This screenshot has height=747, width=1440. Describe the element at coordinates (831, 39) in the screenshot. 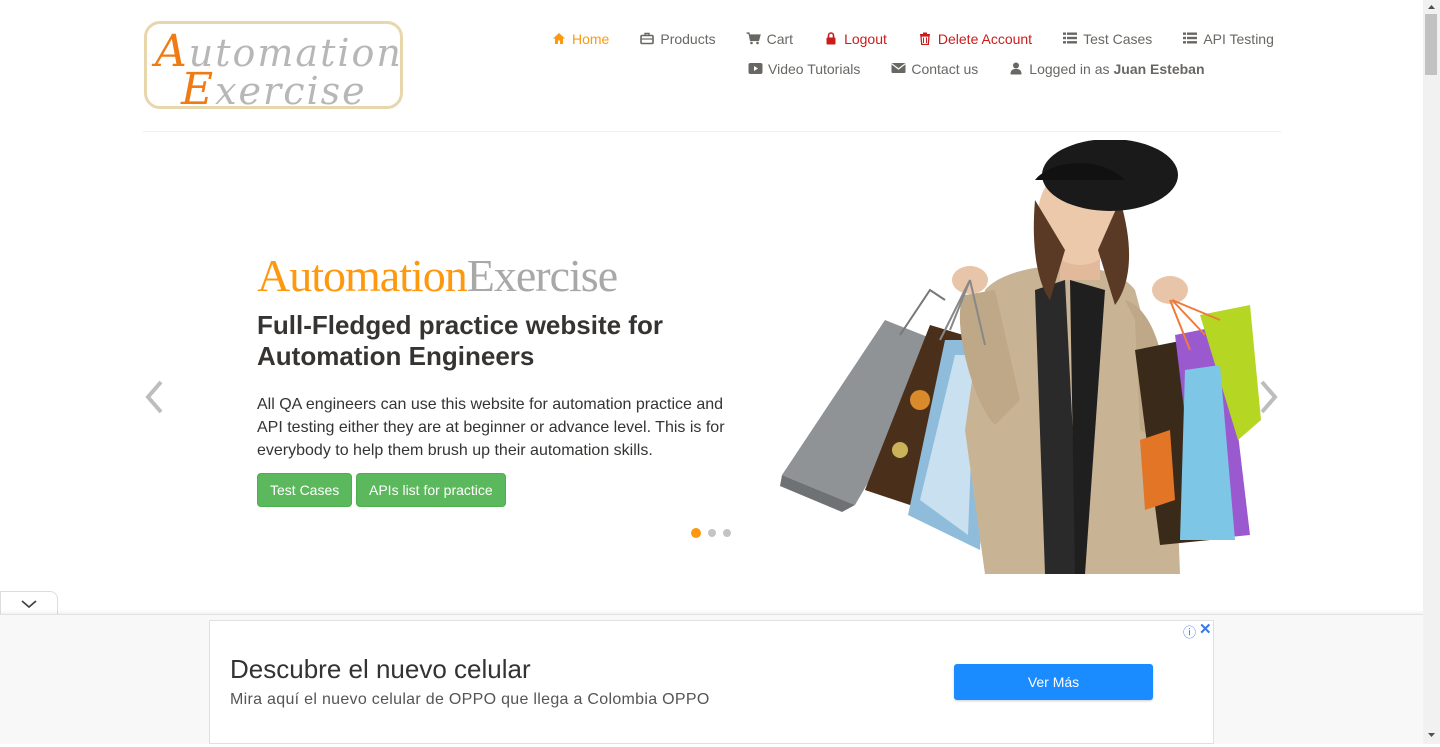

I see `lock-icon` at that location.